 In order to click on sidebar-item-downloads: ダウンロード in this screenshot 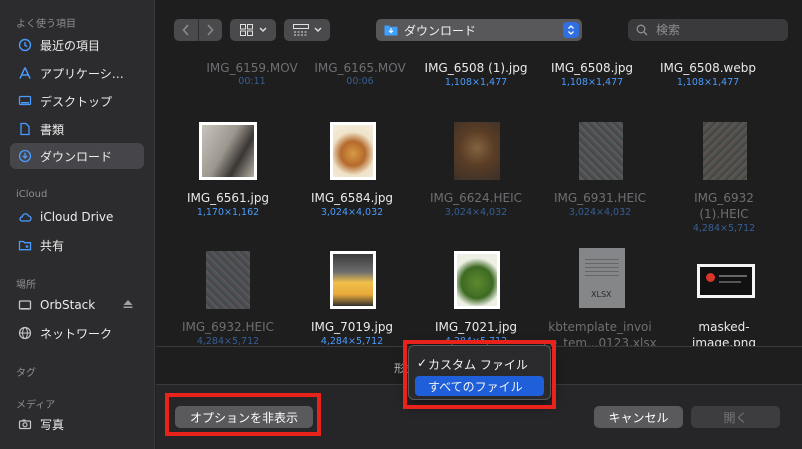, I will do `click(77, 156)`.